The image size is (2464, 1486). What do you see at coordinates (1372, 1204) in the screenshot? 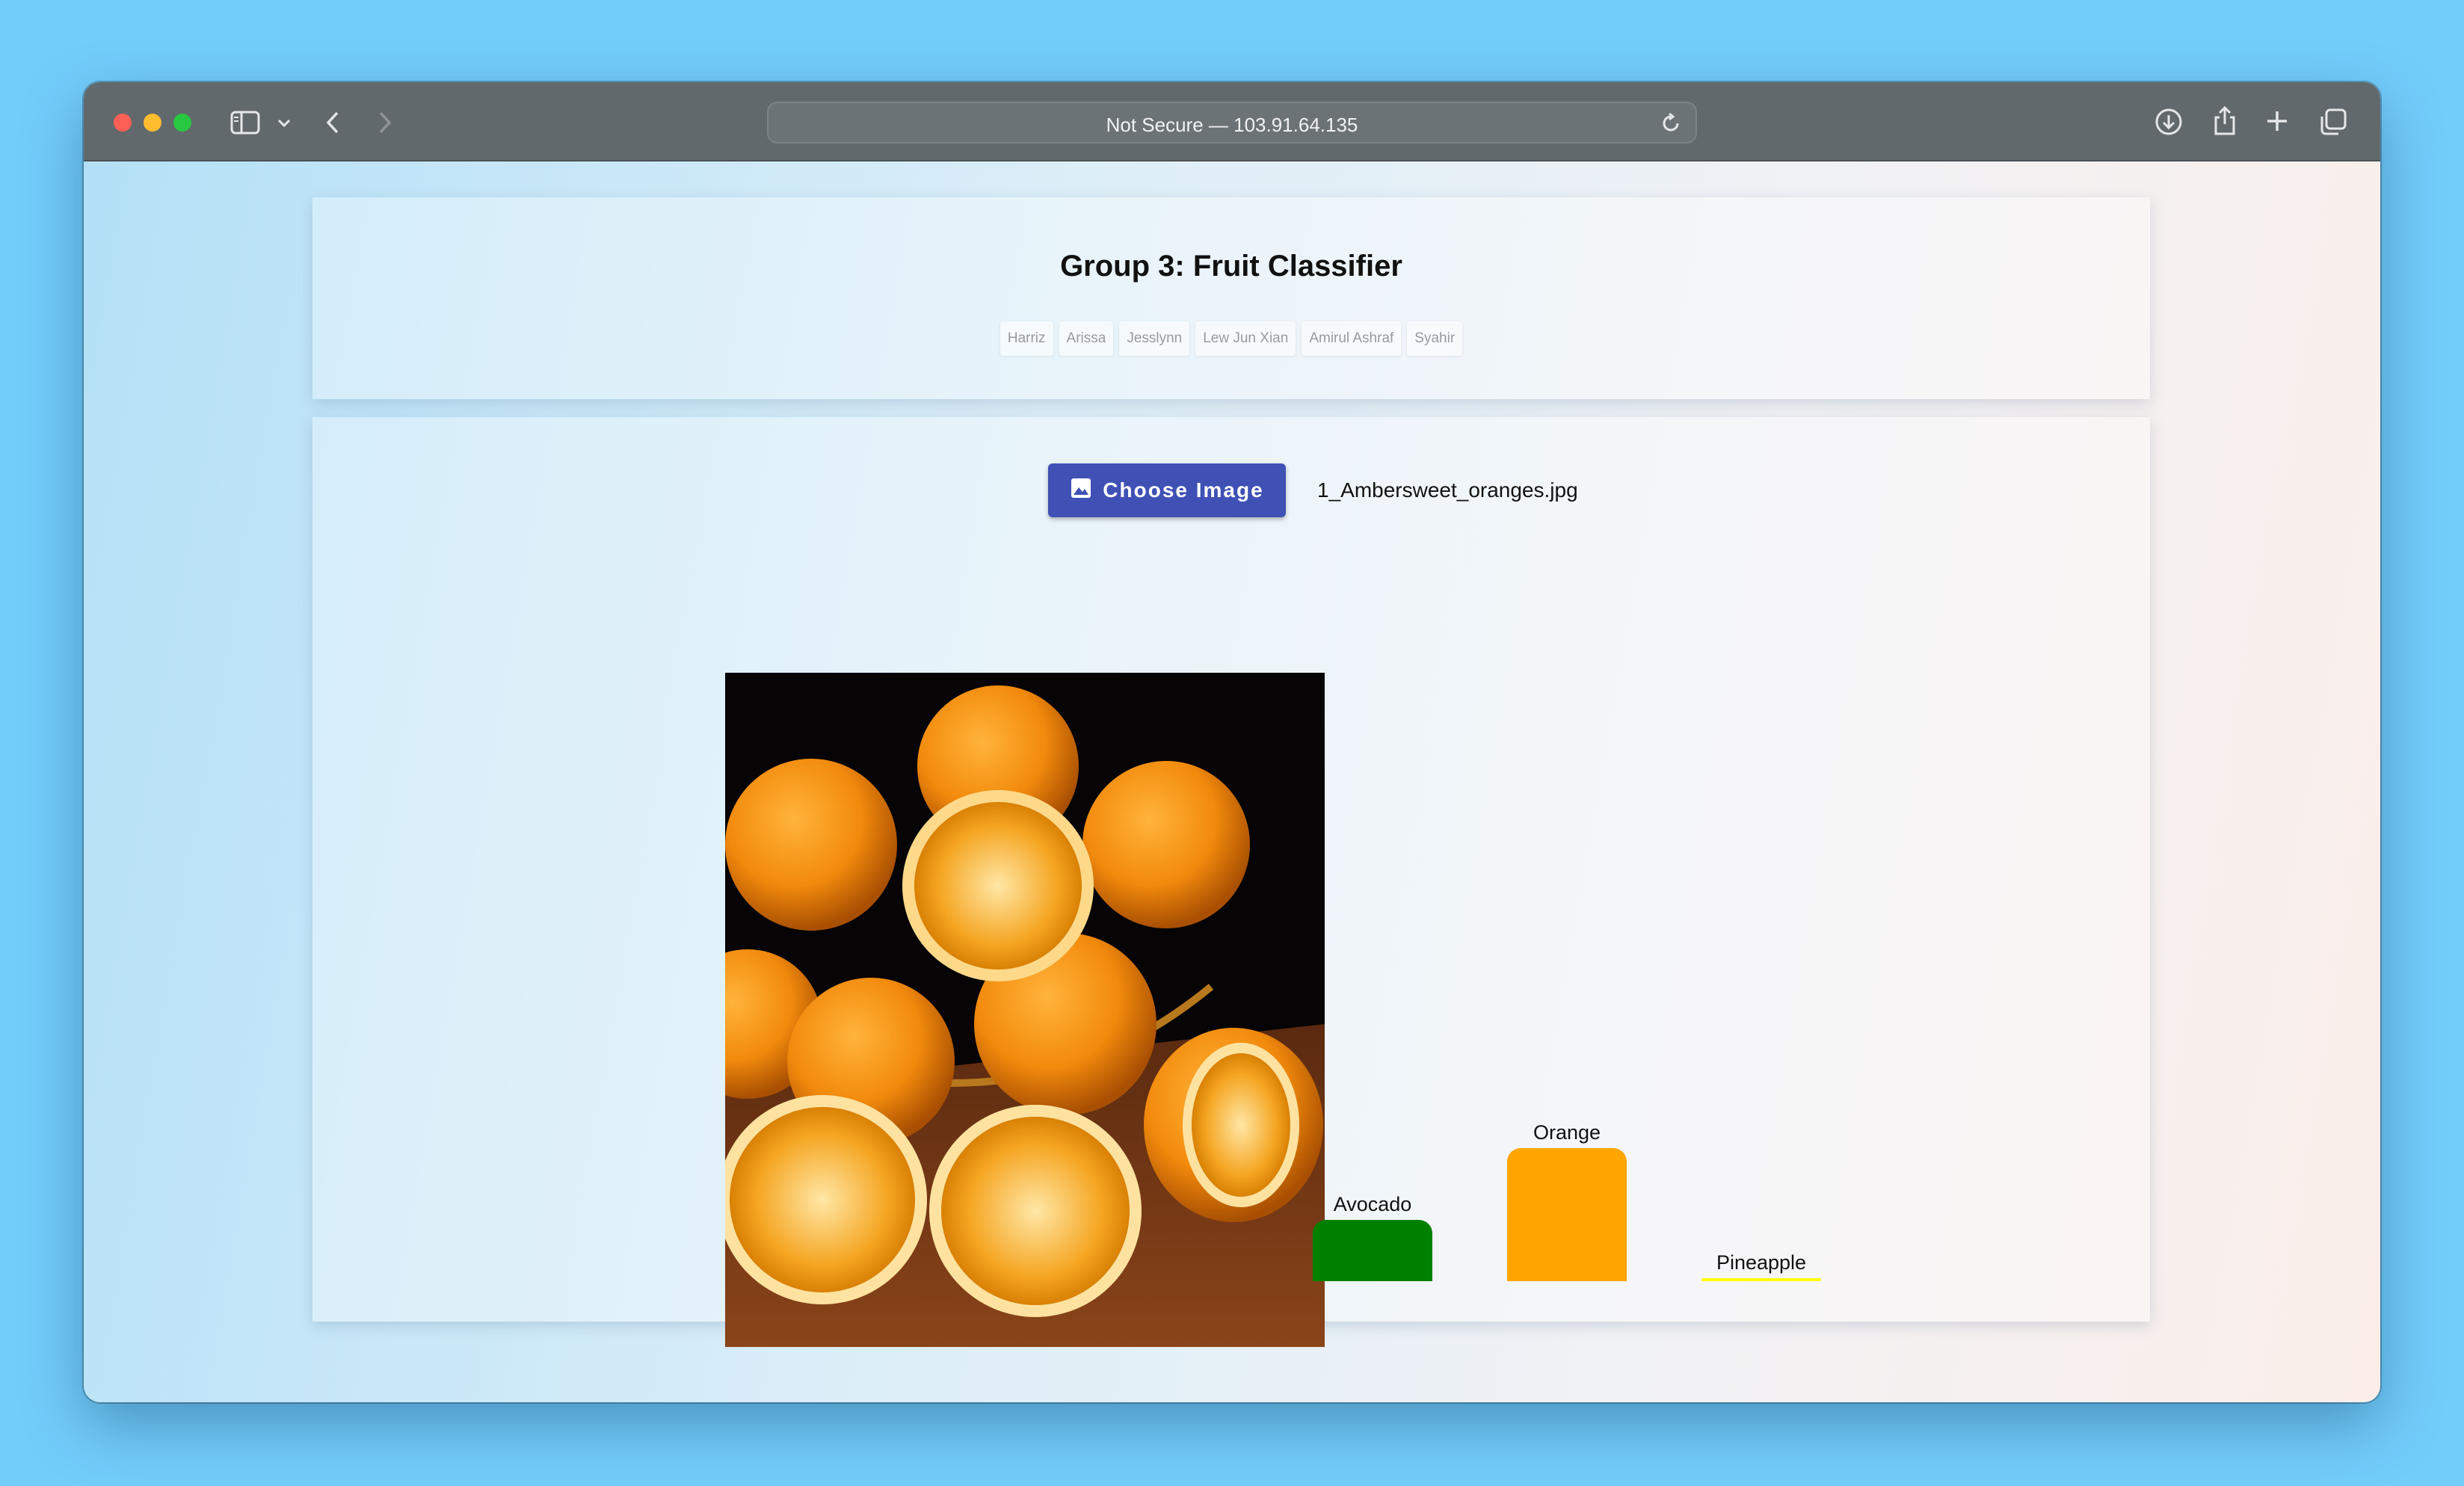
I see `bar-label-avocado: Avocado` at bounding box center [1372, 1204].